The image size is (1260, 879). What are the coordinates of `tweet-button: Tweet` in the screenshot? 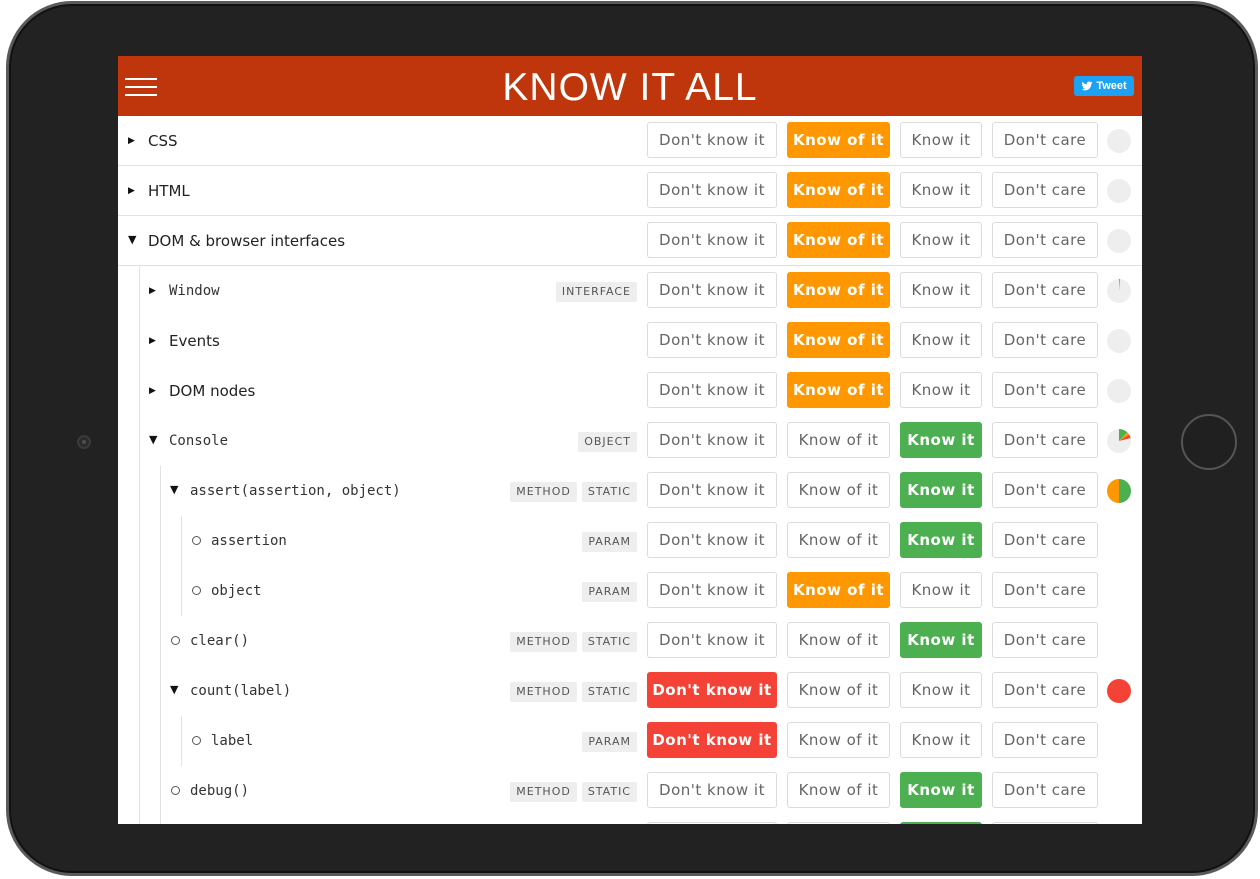 It's located at (1104, 86).